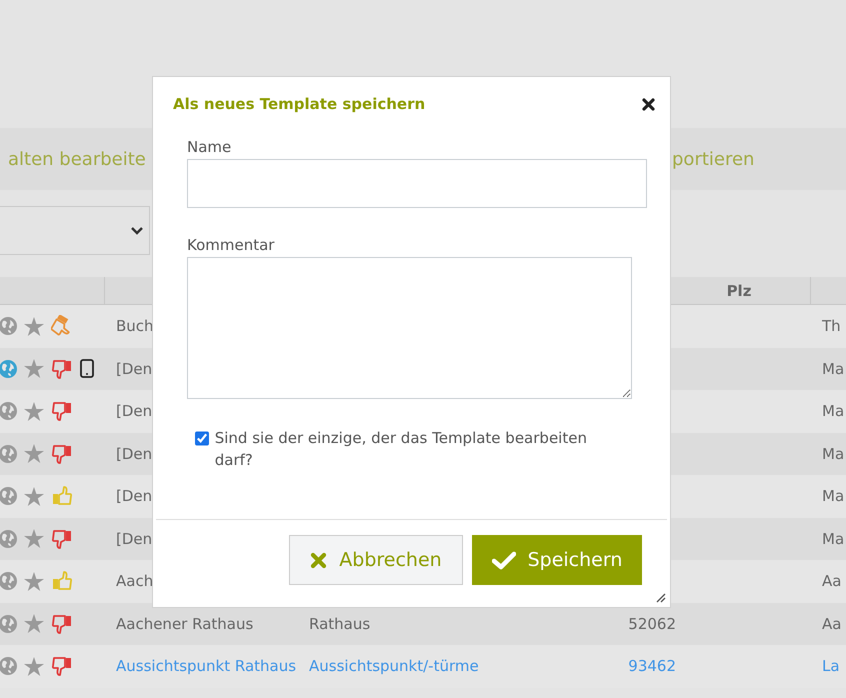 Image resolution: width=846 pixels, height=698 pixels. What do you see at coordinates (417, 183) in the screenshot?
I see `name-field` at bounding box center [417, 183].